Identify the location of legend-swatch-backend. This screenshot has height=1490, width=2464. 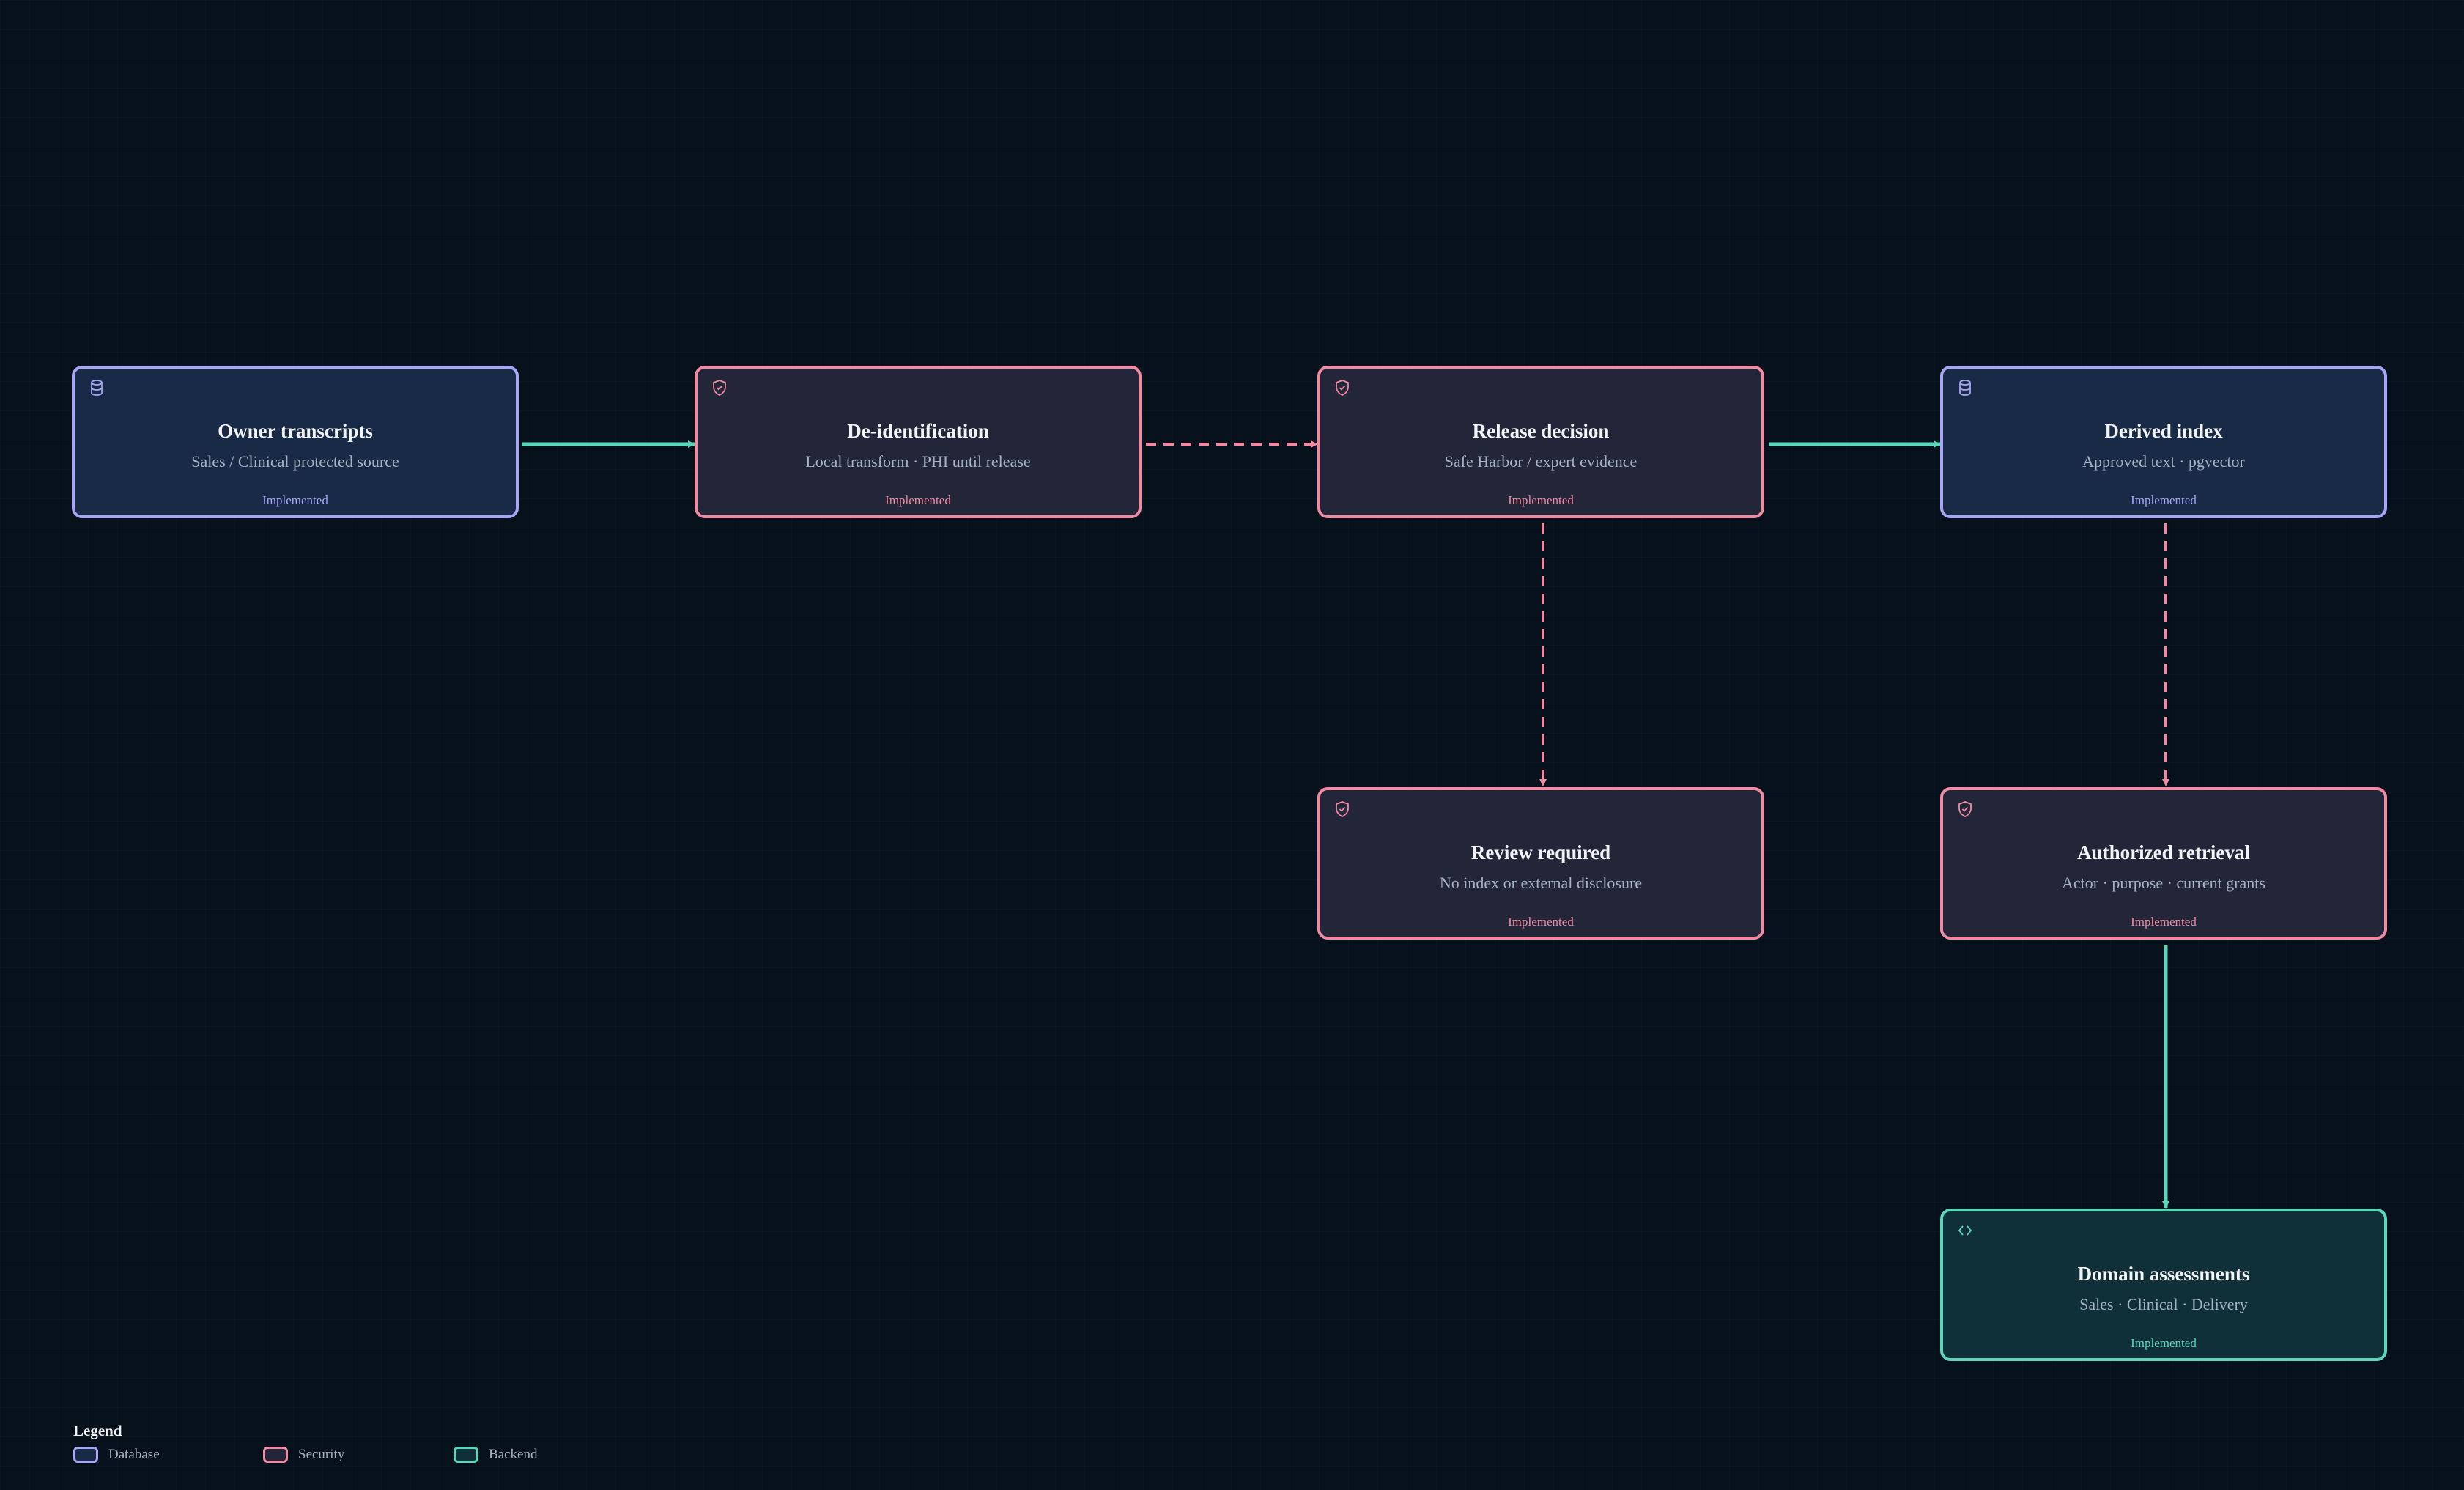
(466, 1455).